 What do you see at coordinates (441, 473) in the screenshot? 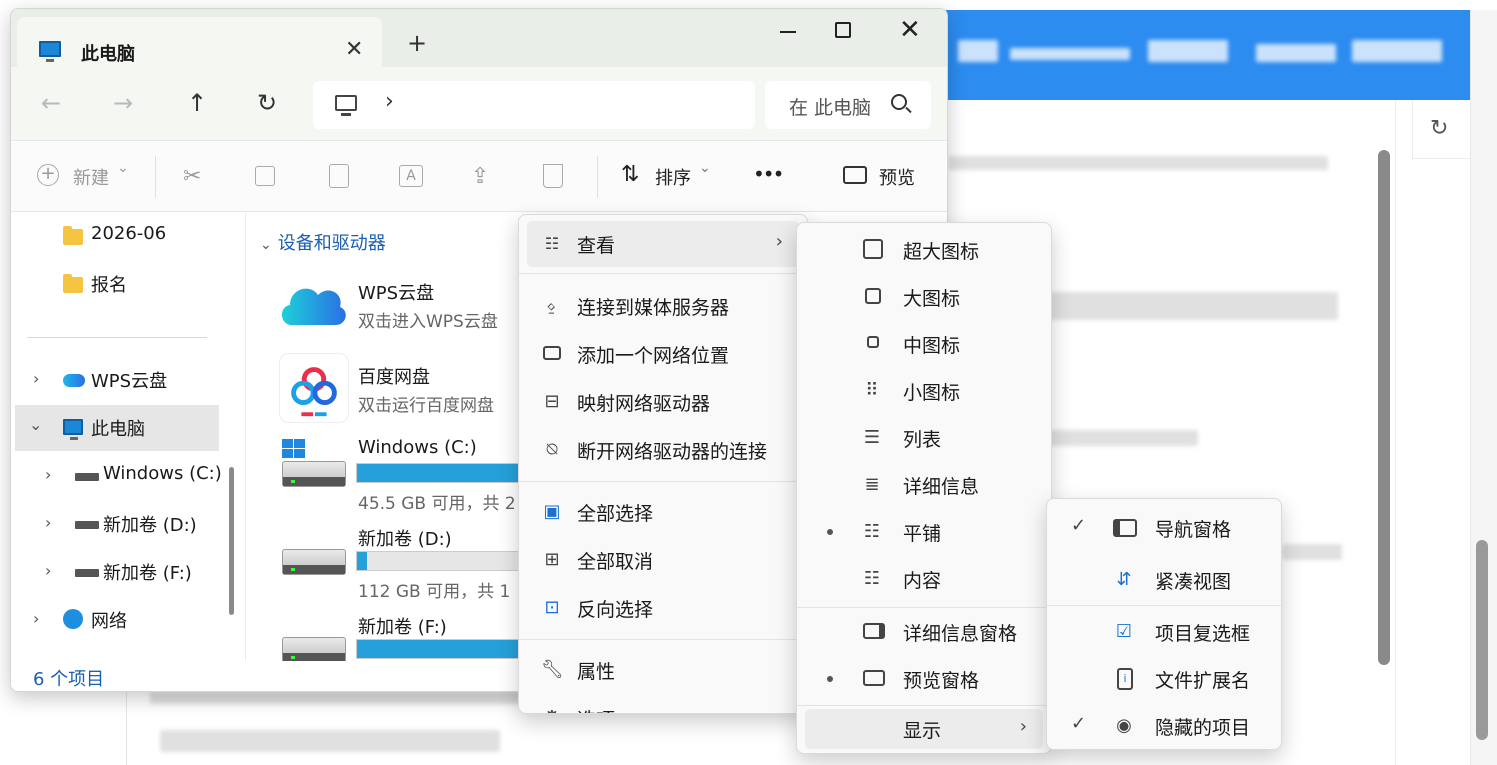
I see `drive-usage-bar` at bounding box center [441, 473].